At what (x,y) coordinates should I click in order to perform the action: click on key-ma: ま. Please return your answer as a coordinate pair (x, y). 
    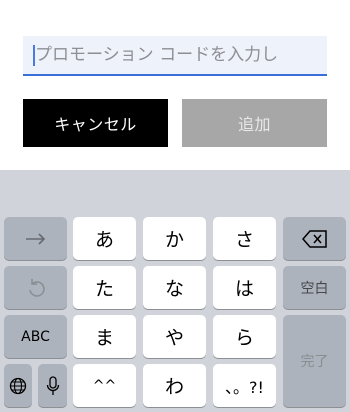
    Looking at the image, I should click on (104, 336).